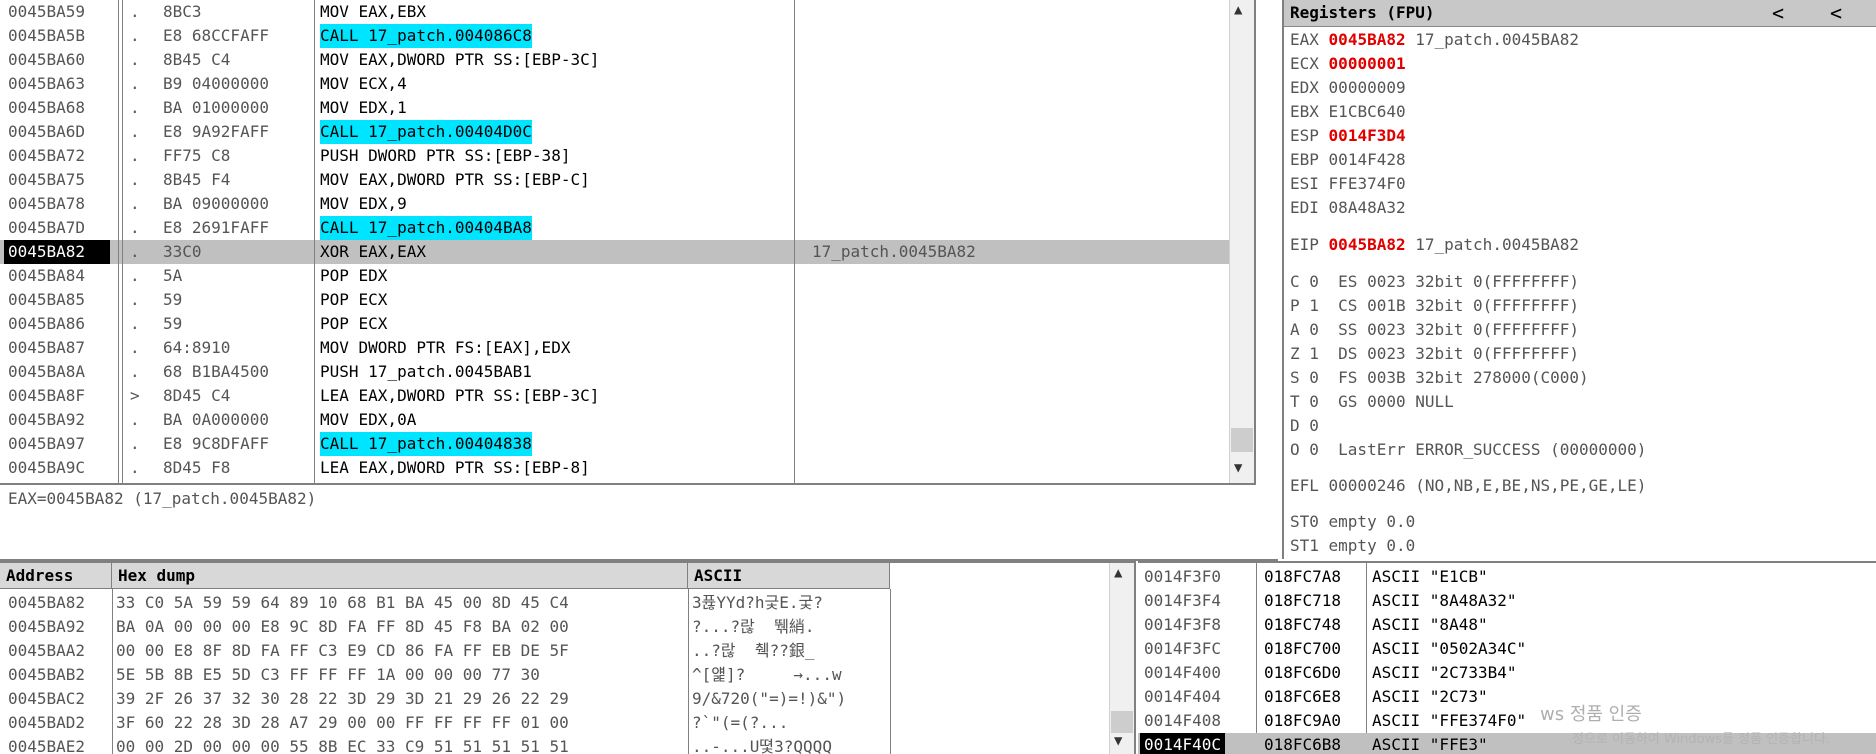 Image resolution: width=1876 pixels, height=754 pixels. What do you see at coordinates (135, 395) in the screenshot?
I see `disasm-jump-marker: >` at bounding box center [135, 395].